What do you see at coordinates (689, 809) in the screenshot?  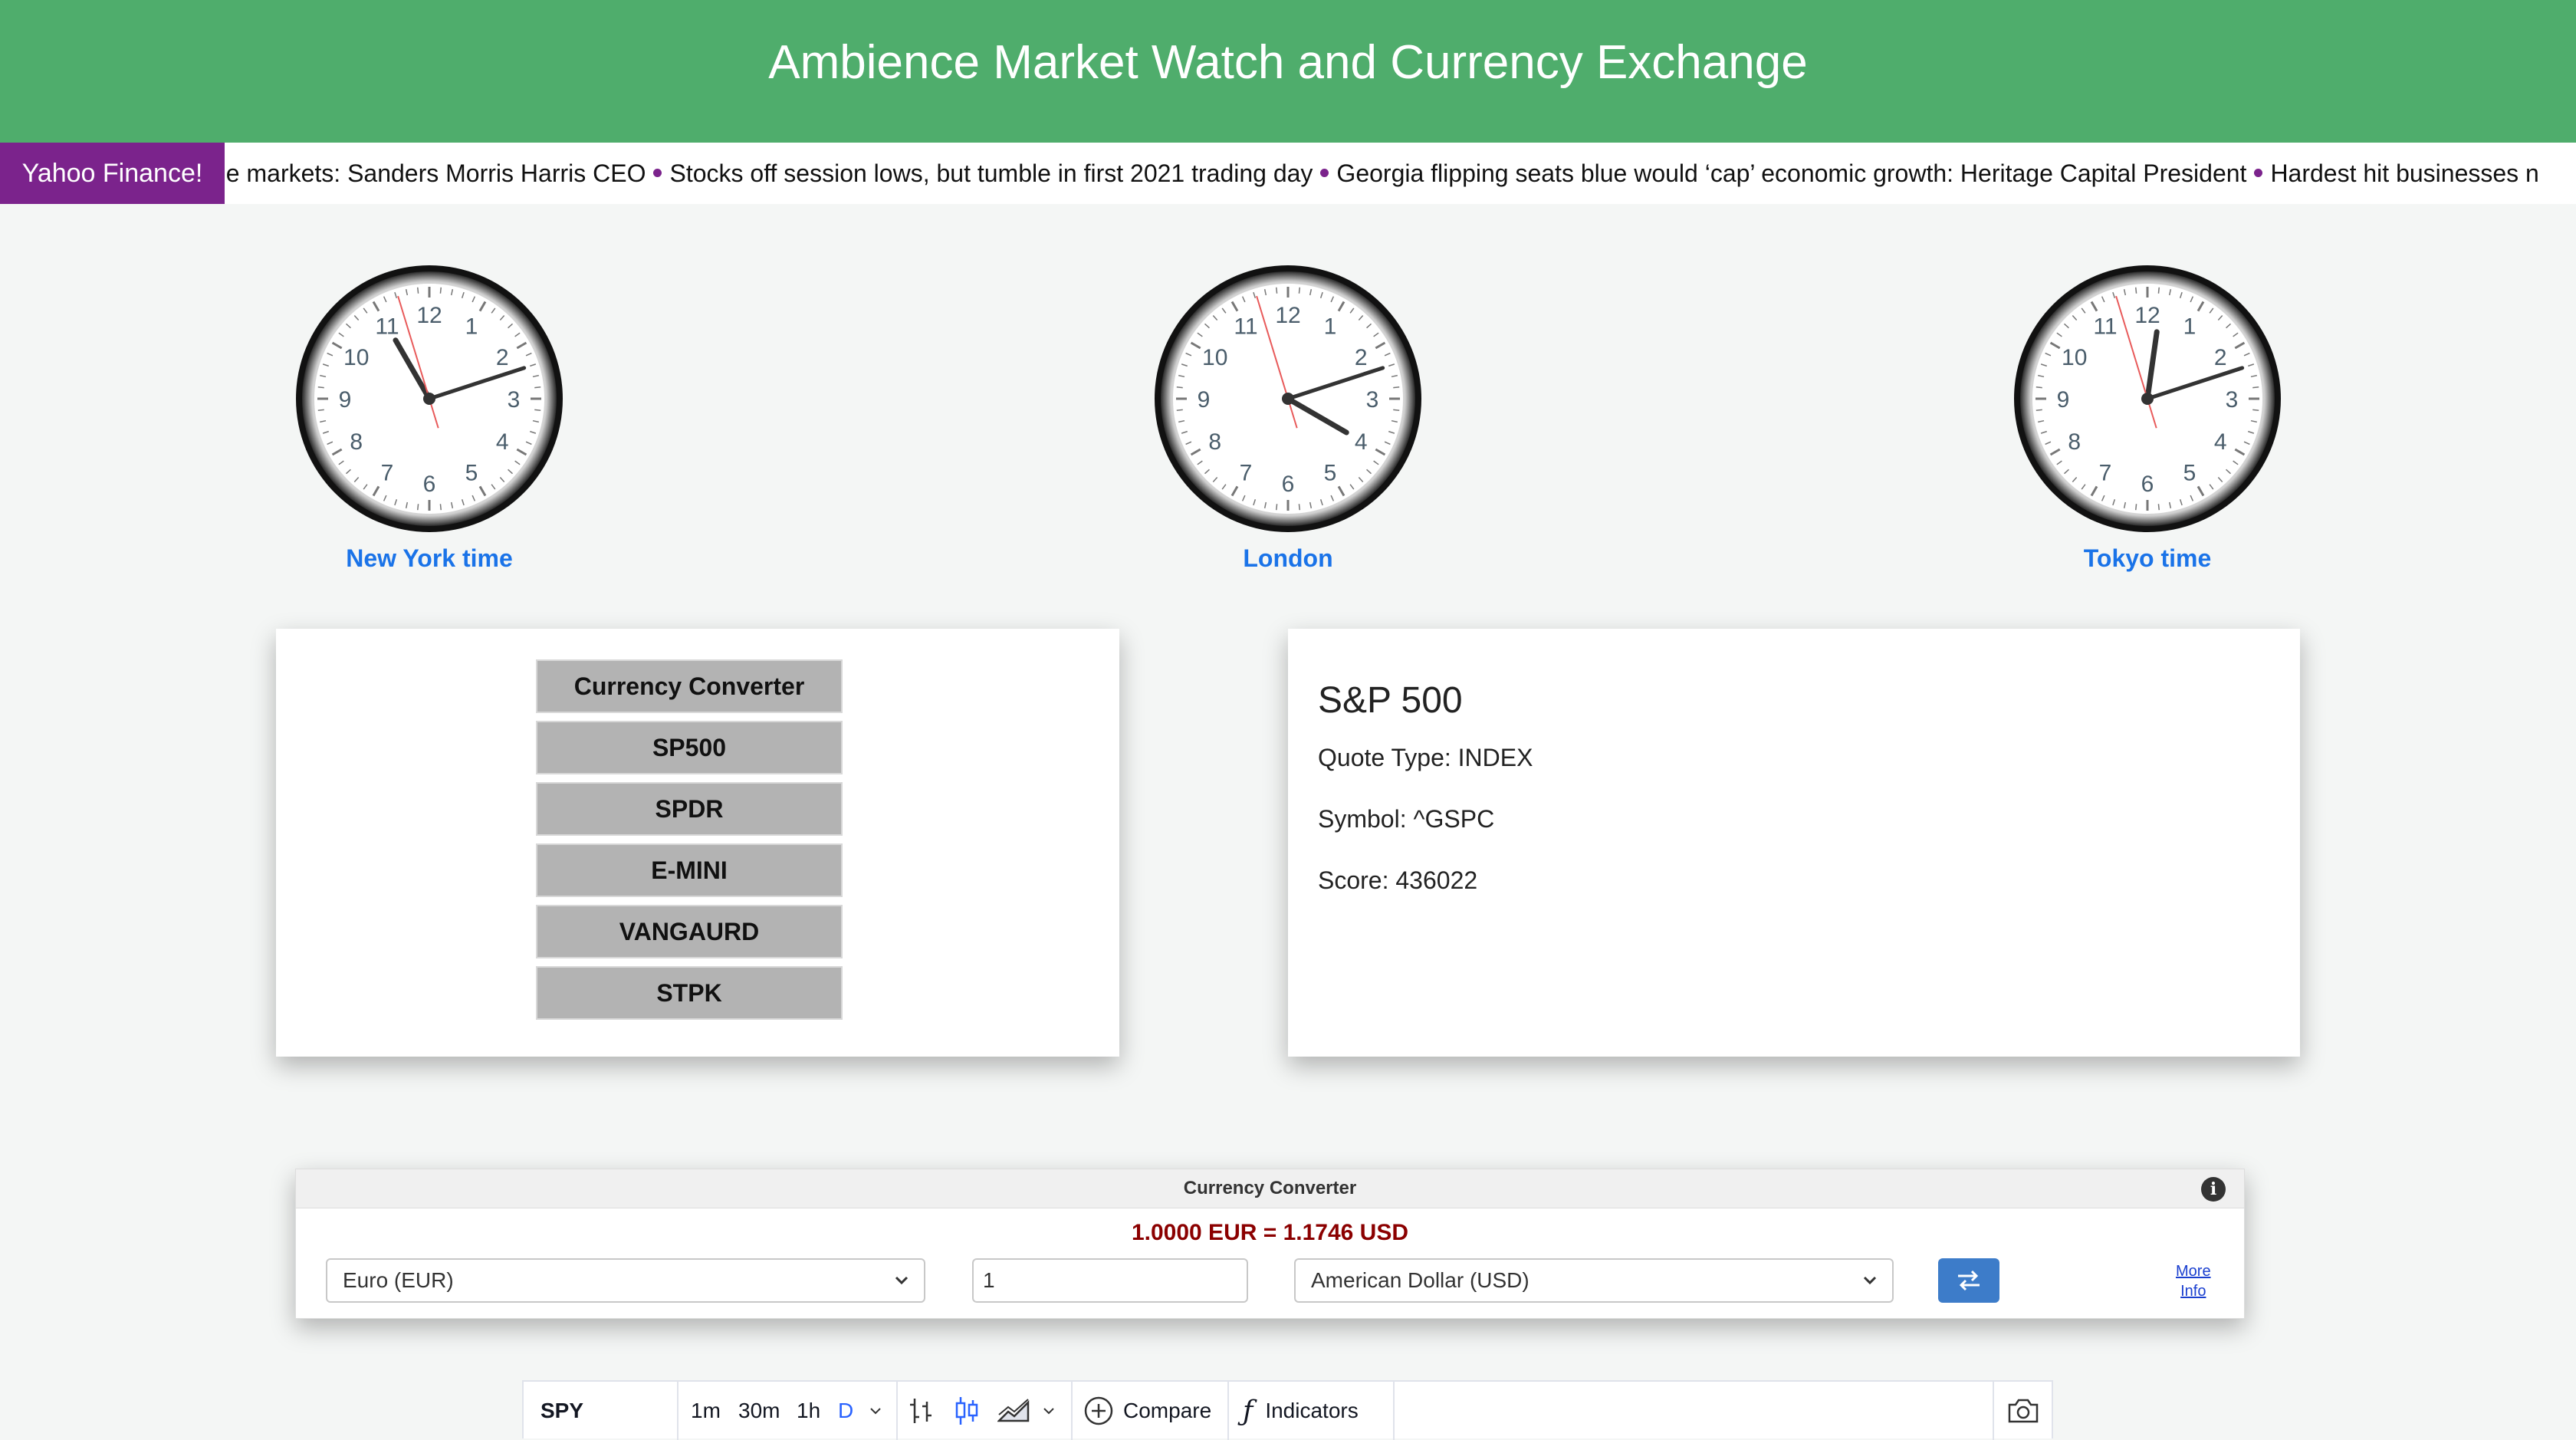 I see `spdr-button: SPDR` at bounding box center [689, 809].